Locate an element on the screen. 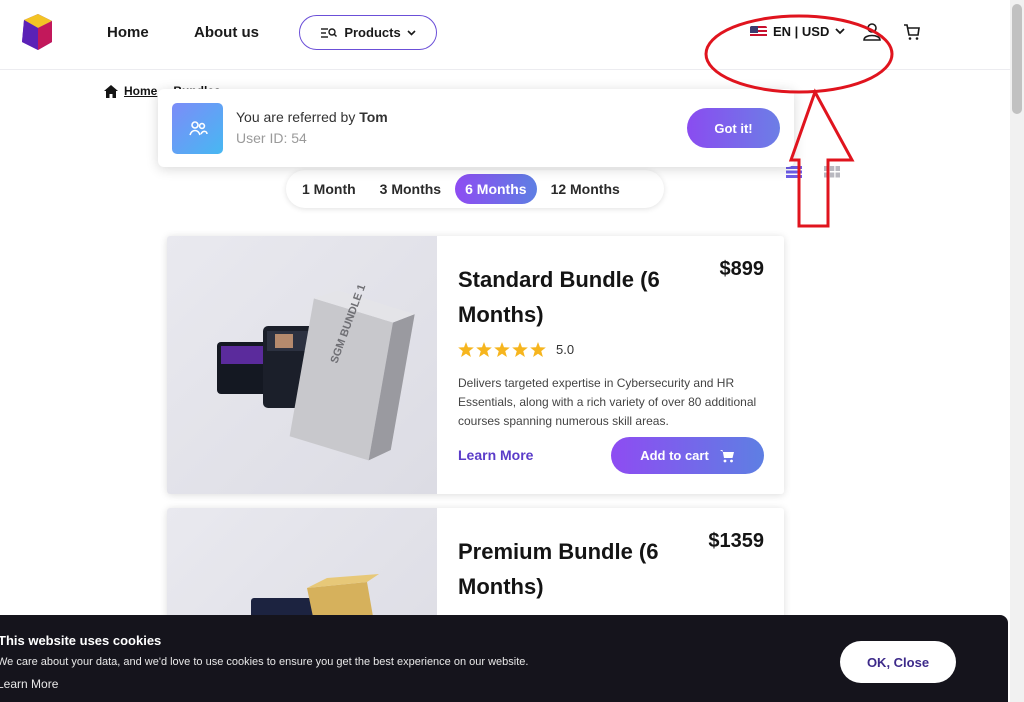 The height and width of the screenshot is (702, 1024). user-id-label: User ID: is located at coordinates (264, 138).